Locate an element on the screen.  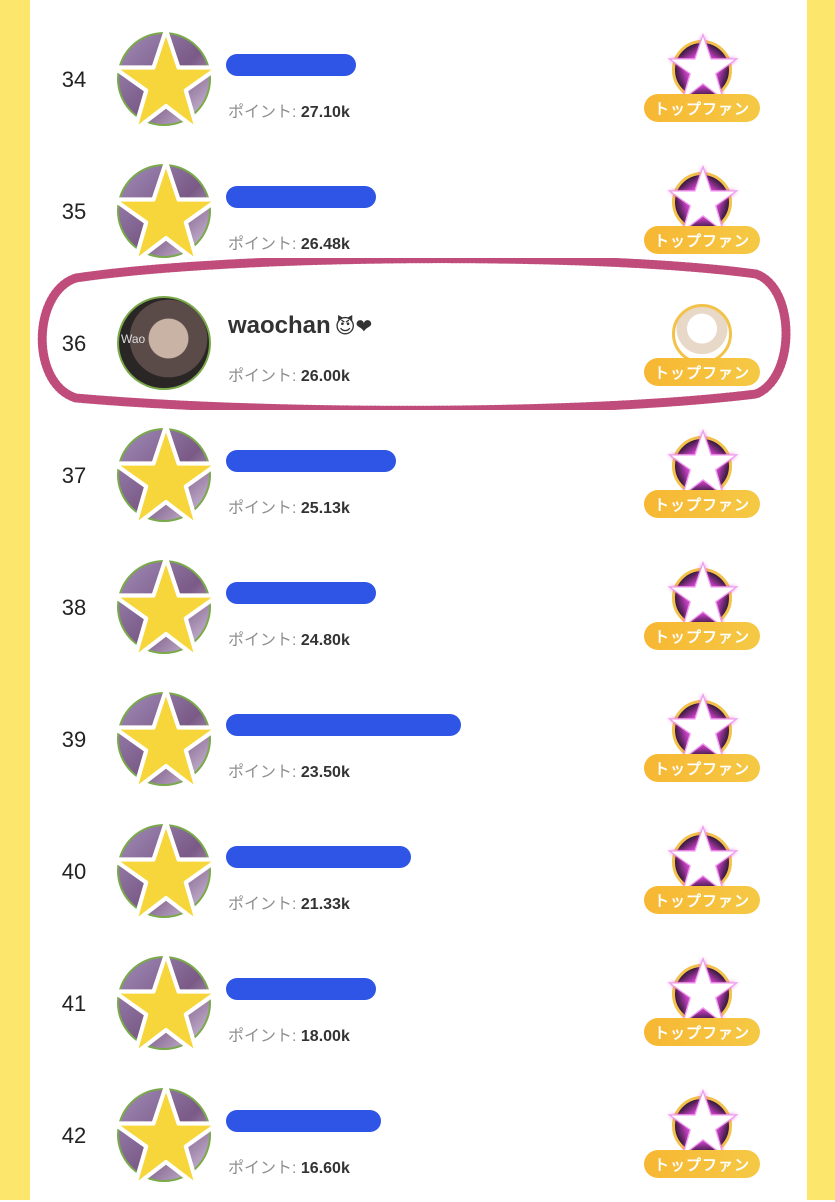
points: ポイント: 27.10k is located at coordinates (289, 110).